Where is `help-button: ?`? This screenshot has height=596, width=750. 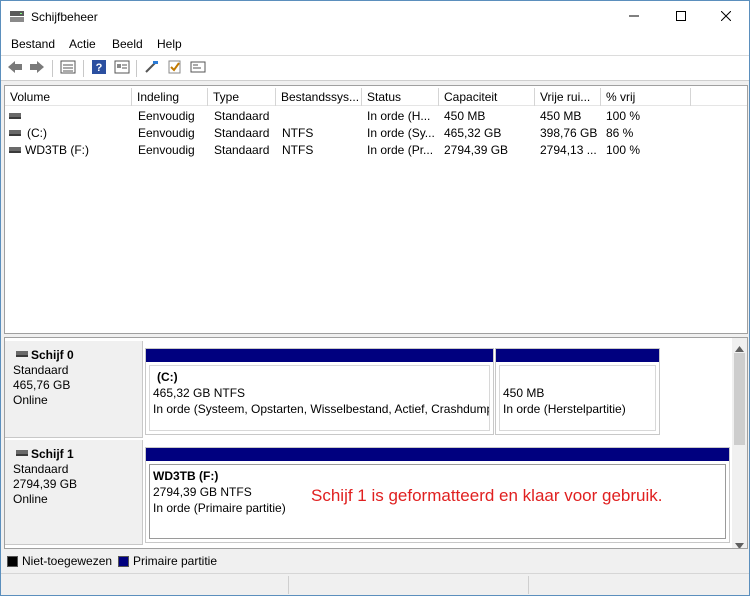
help-button: ? is located at coordinates (99, 68).